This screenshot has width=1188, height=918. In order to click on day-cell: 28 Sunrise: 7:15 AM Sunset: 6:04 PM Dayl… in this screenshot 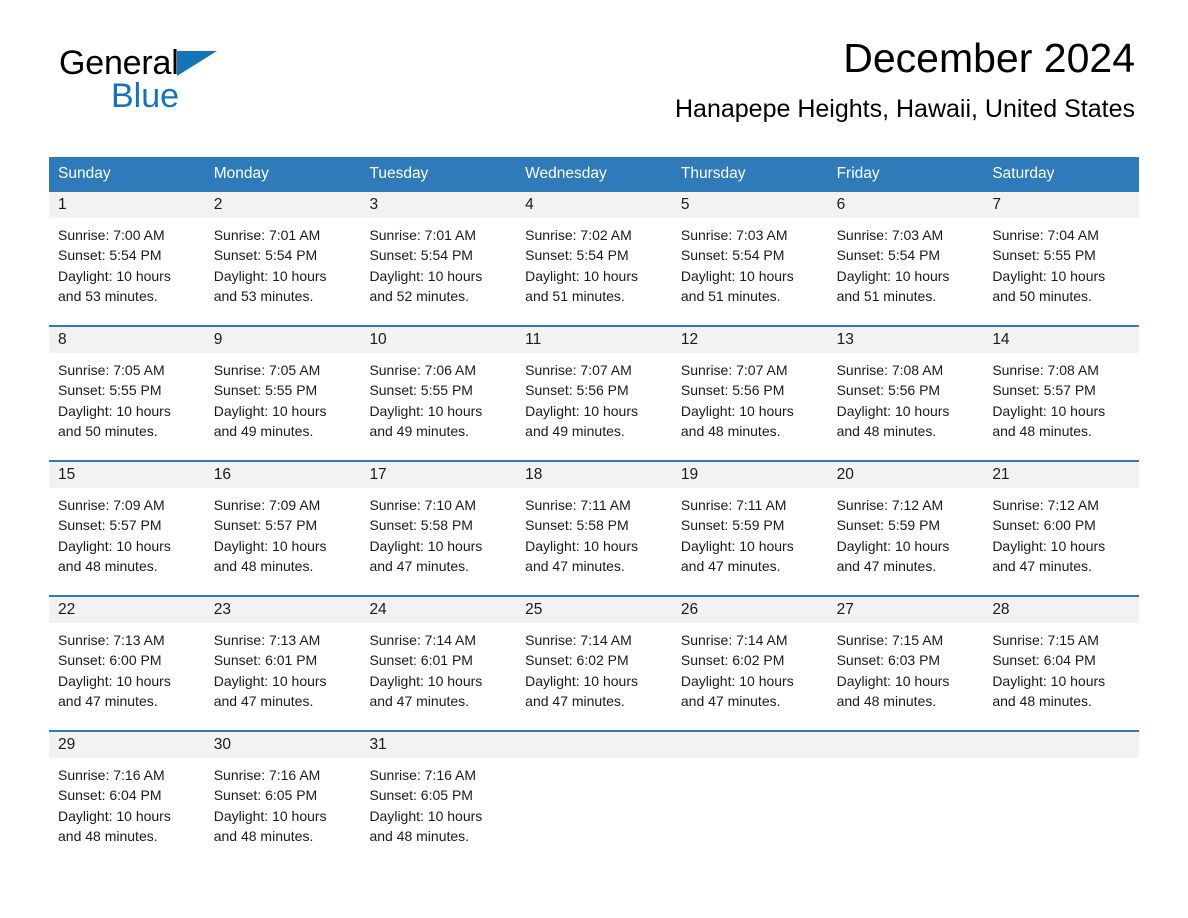, I will do `click(1061, 663)`.